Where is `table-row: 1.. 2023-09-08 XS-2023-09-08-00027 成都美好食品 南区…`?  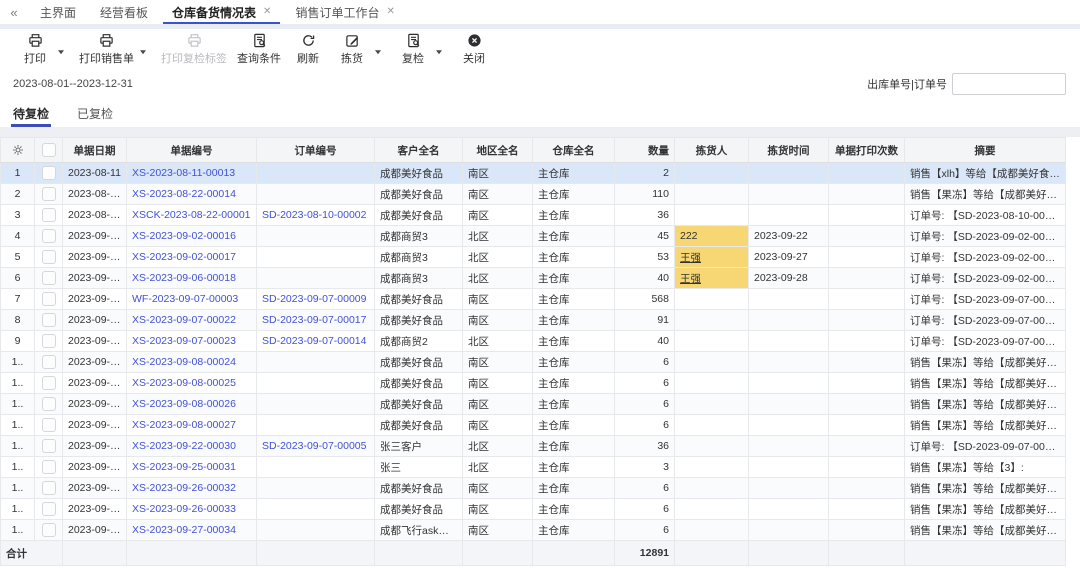 table-row: 1.. 2023-09-08 XS-2023-09-08-00027 成都美好食品 南区… is located at coordinates (533, 425).